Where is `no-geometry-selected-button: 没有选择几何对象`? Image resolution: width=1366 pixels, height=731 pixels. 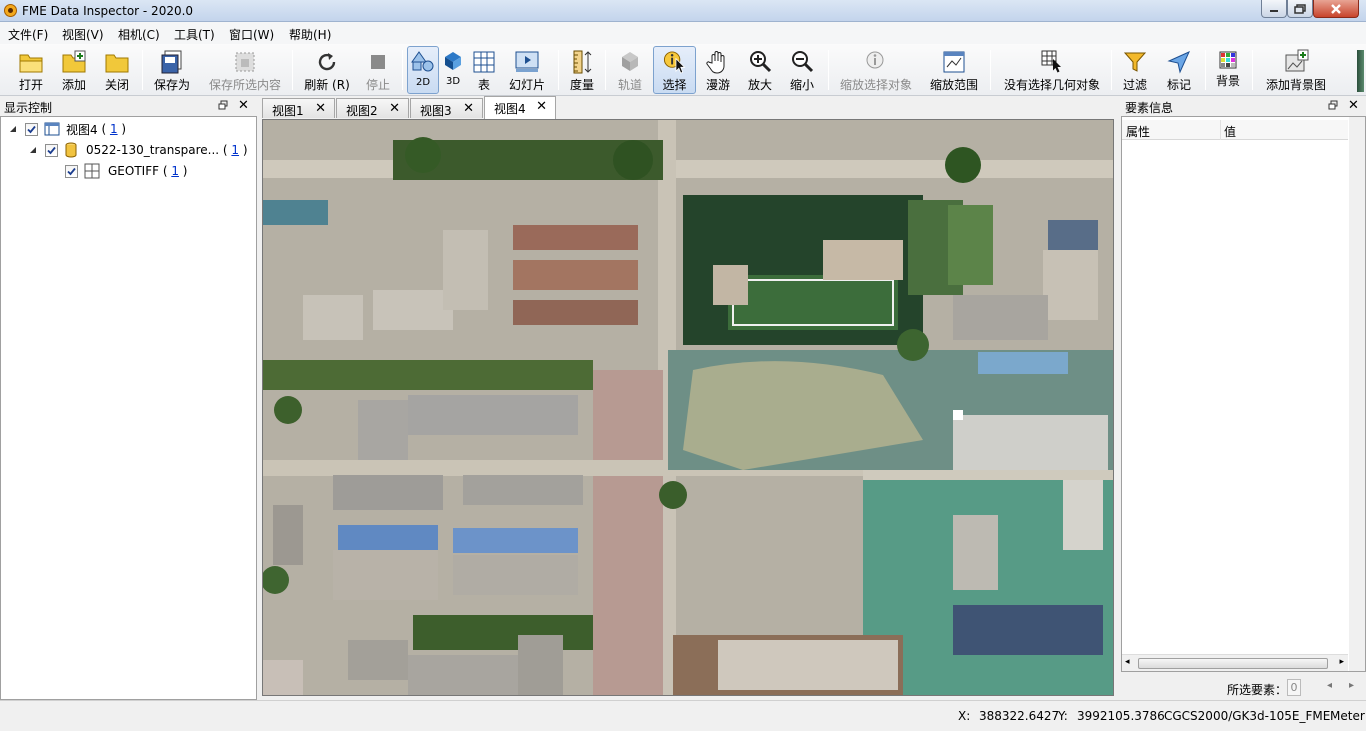 no-geometry-selected-button: 没有选择几何对象 is located at coordinates (1052, 70).